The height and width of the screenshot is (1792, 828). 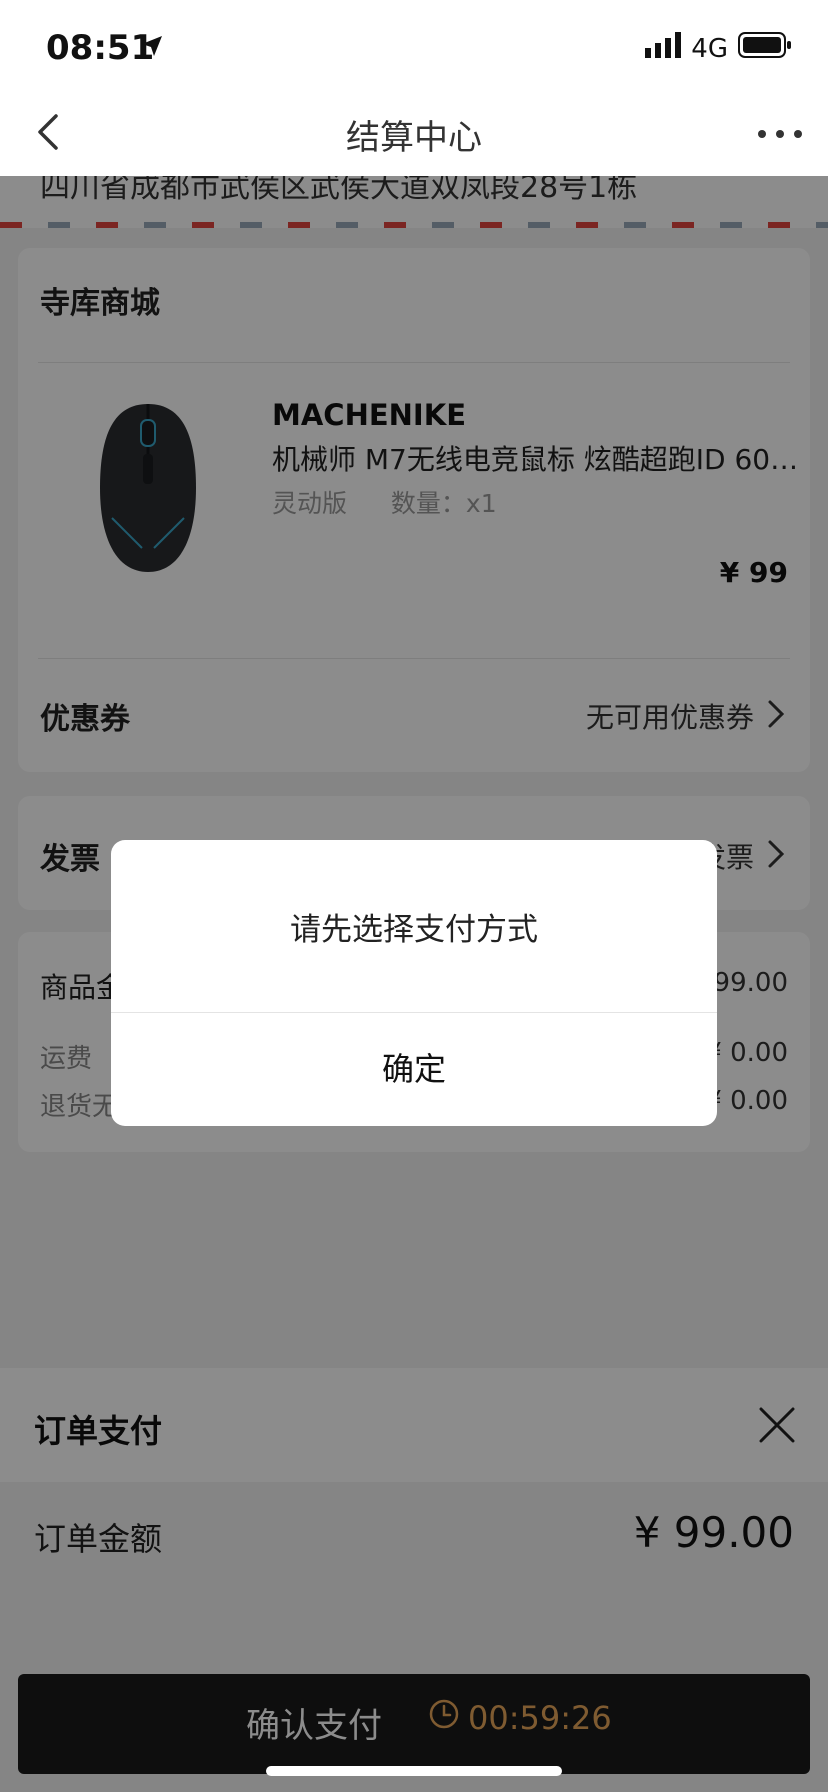 What do you see at coordinates (765, 48) in the screenshot?
I see `battery-icon` at bounding box center [765, 48].